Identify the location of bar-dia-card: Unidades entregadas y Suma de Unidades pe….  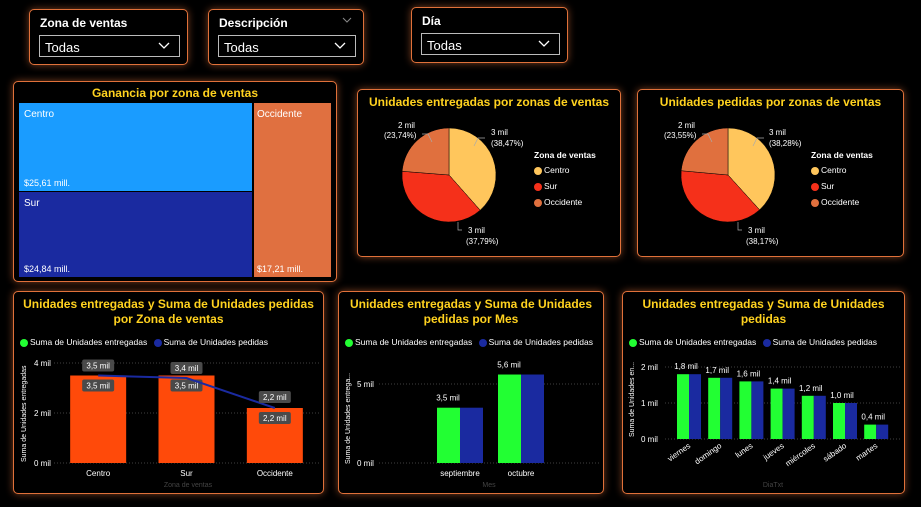
(763, 392).